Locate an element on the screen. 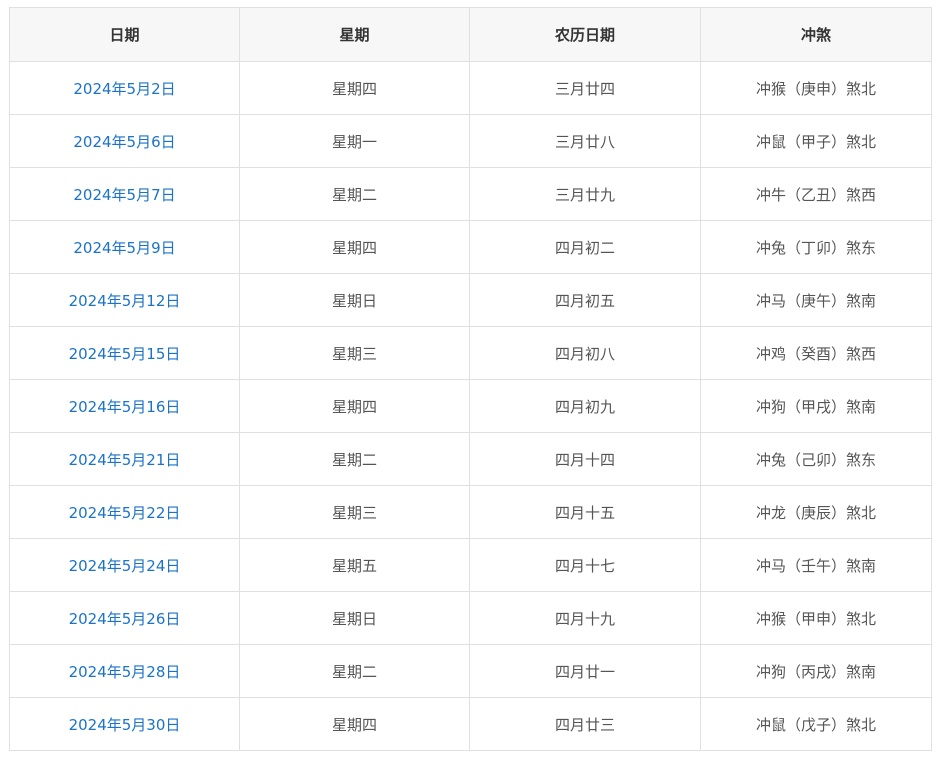 The height and width of the screenshot is (764, 940). date-cell: 2024年5月21日 is located at coordinates (124, 459).